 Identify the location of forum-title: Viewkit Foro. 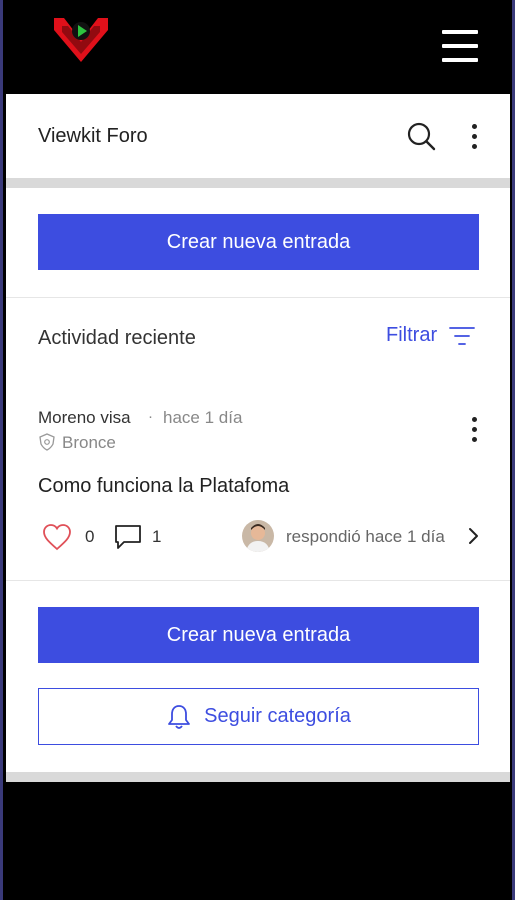
(93, 136).